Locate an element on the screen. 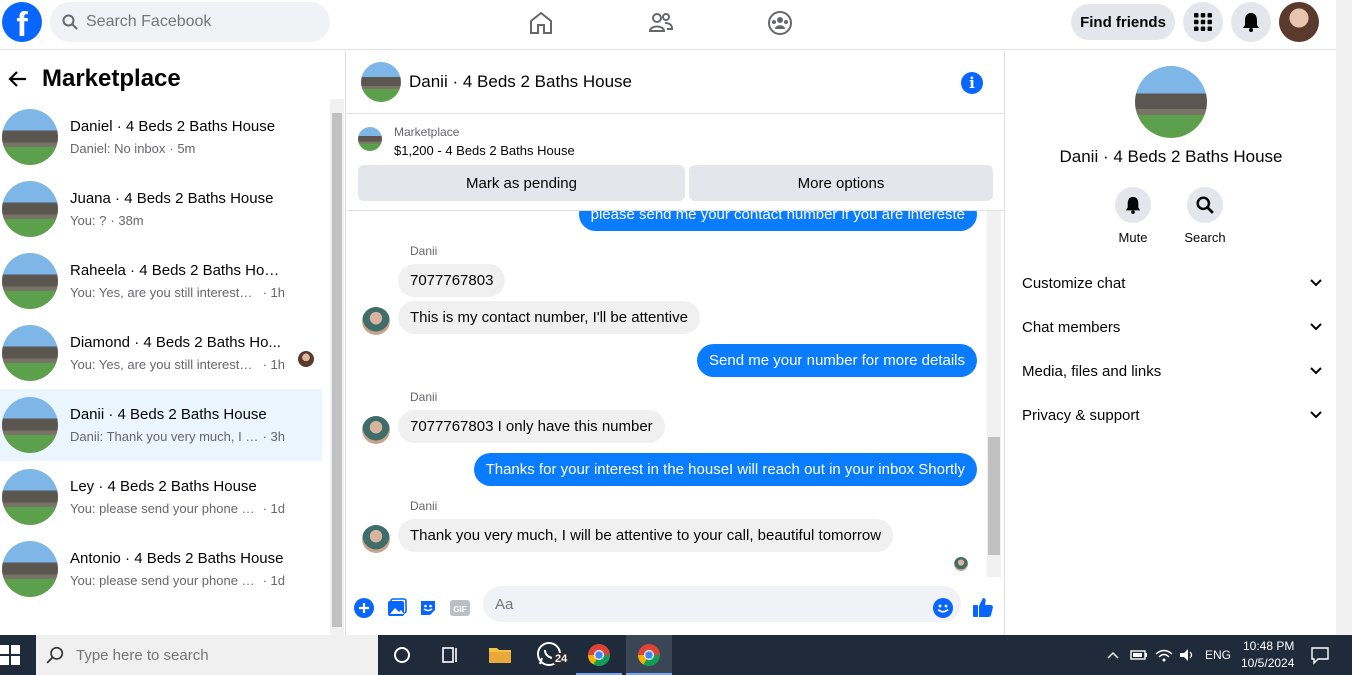 This screenshot has width=1352, height=675. conversation-time: · 3h is located at coordinates (273, 436).